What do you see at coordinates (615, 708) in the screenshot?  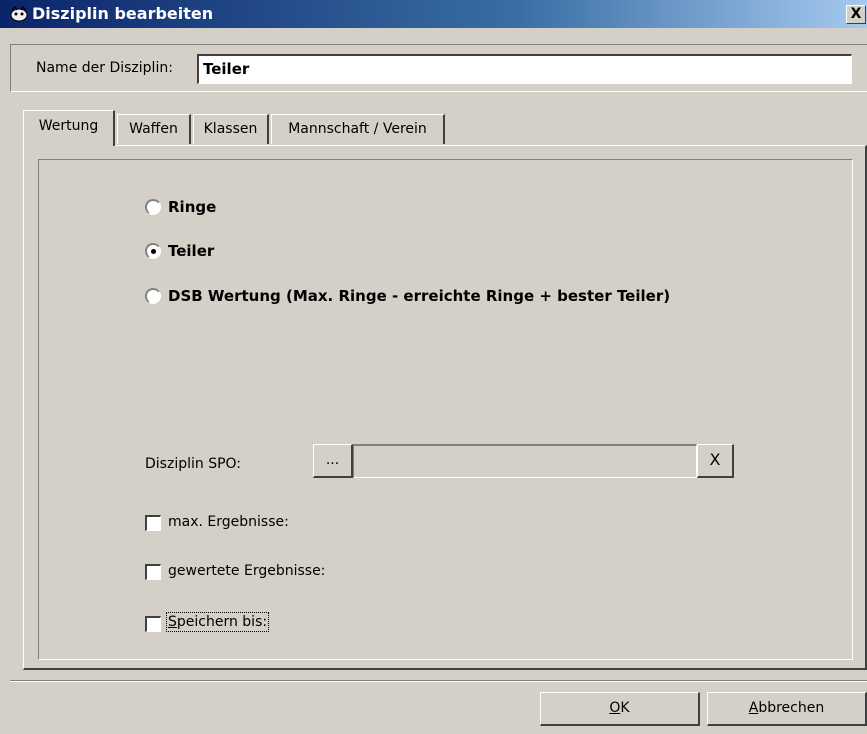 I see `ok-mnemonic: O` at bounding box center [615, 708].